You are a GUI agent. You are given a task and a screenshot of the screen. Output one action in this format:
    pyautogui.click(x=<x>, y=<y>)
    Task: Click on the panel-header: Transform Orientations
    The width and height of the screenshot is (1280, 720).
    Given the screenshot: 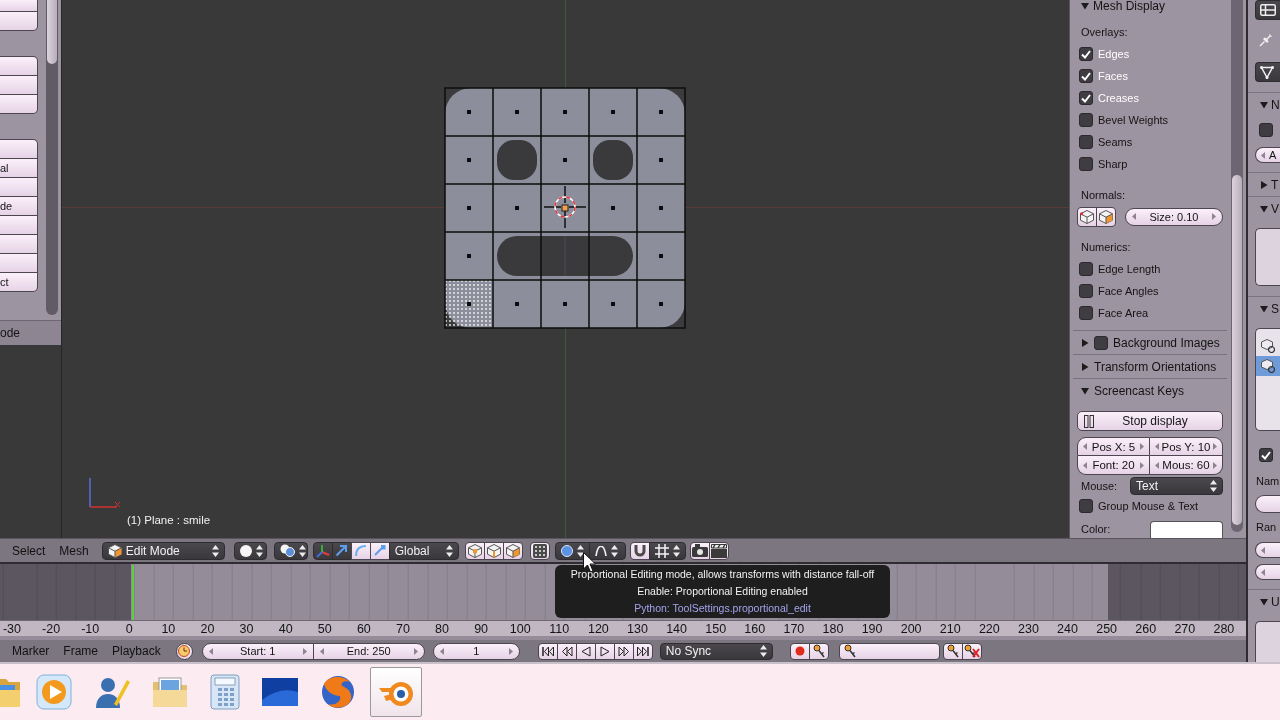 What is the action you would take?
    pyautogui.click(x=1150, y=366)
    